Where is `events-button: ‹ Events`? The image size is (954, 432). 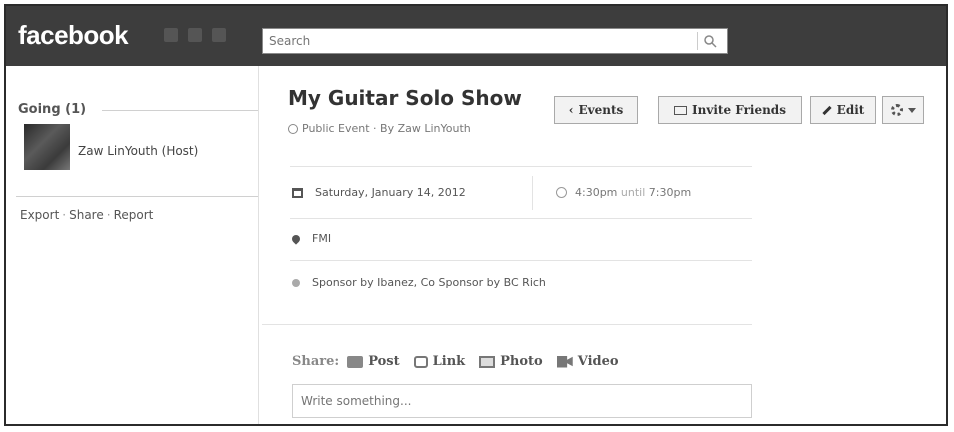 events-button: ‹ Events is located at coordinates (596, 110).